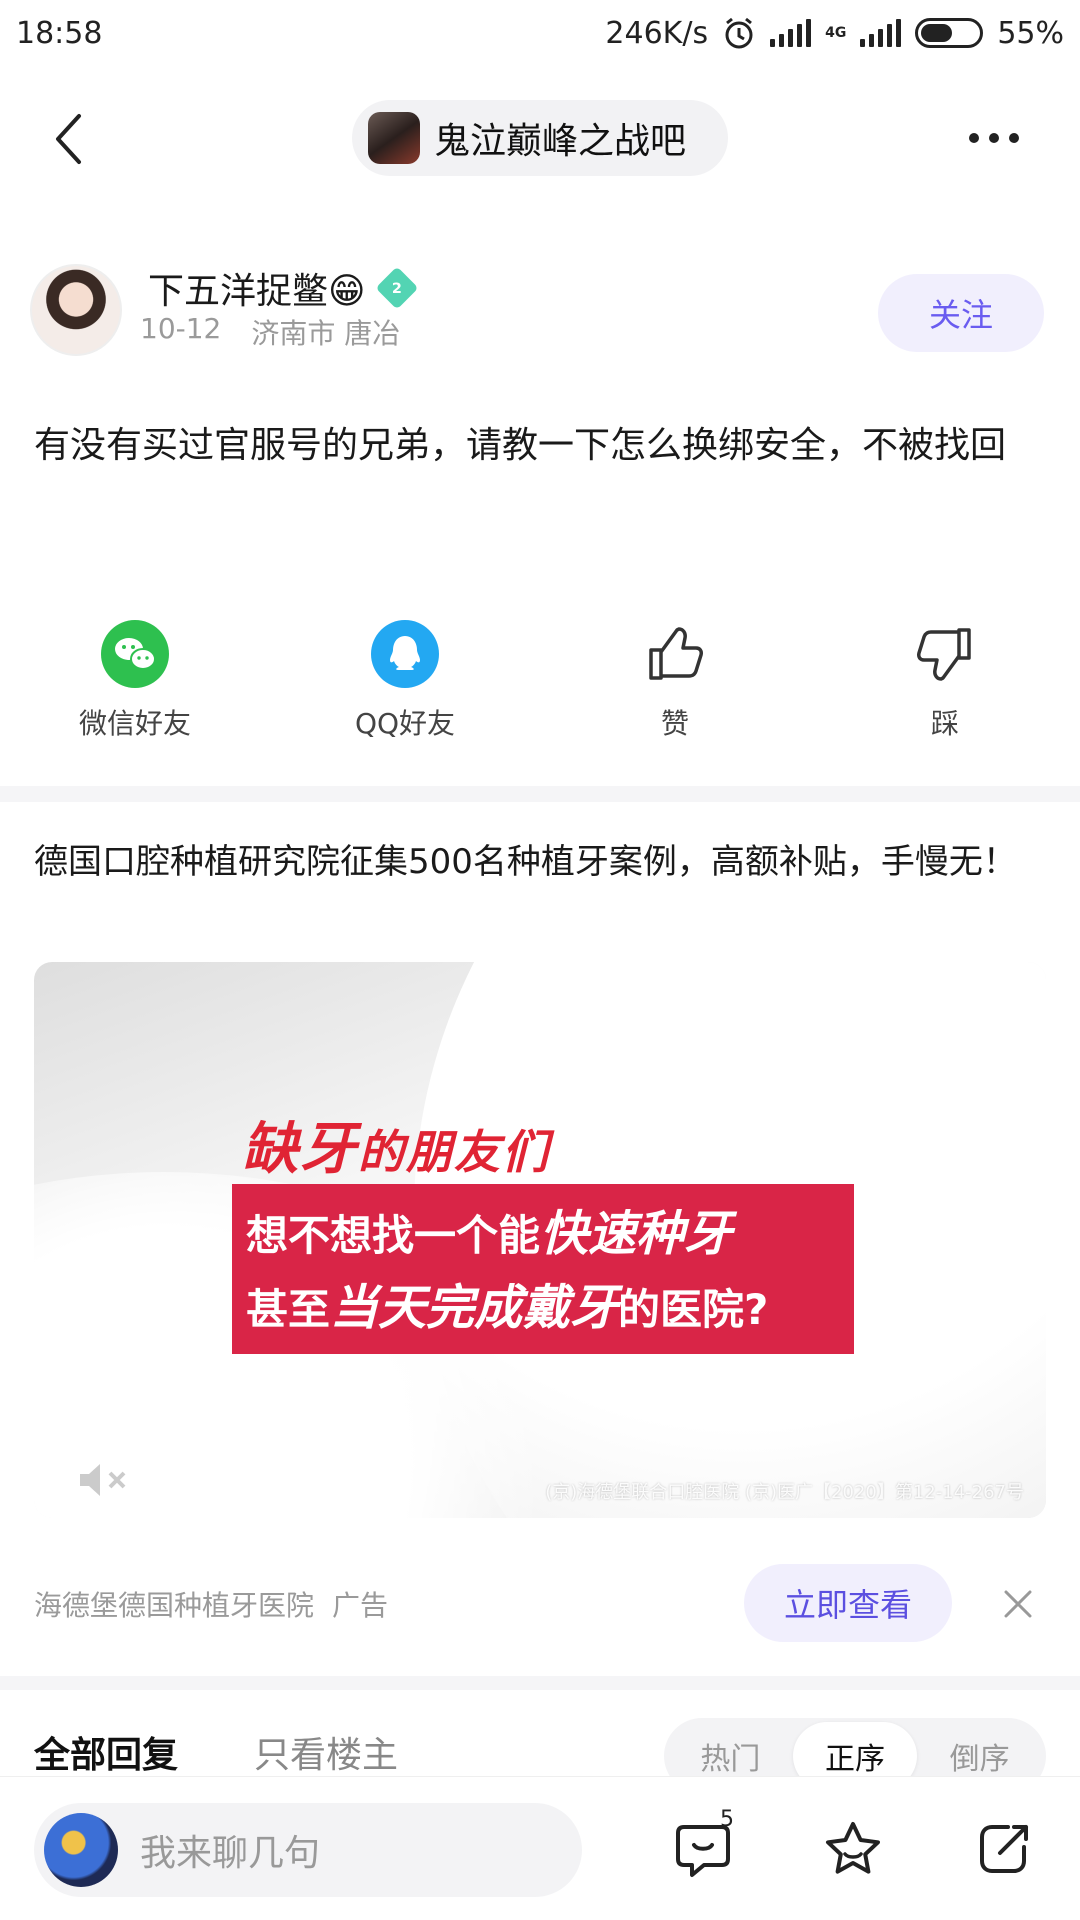 This screenshot has height=1920, width=1080. I want to click on ad-advertiser: 海德堡德国种植牙医院, so click(174, 1605).